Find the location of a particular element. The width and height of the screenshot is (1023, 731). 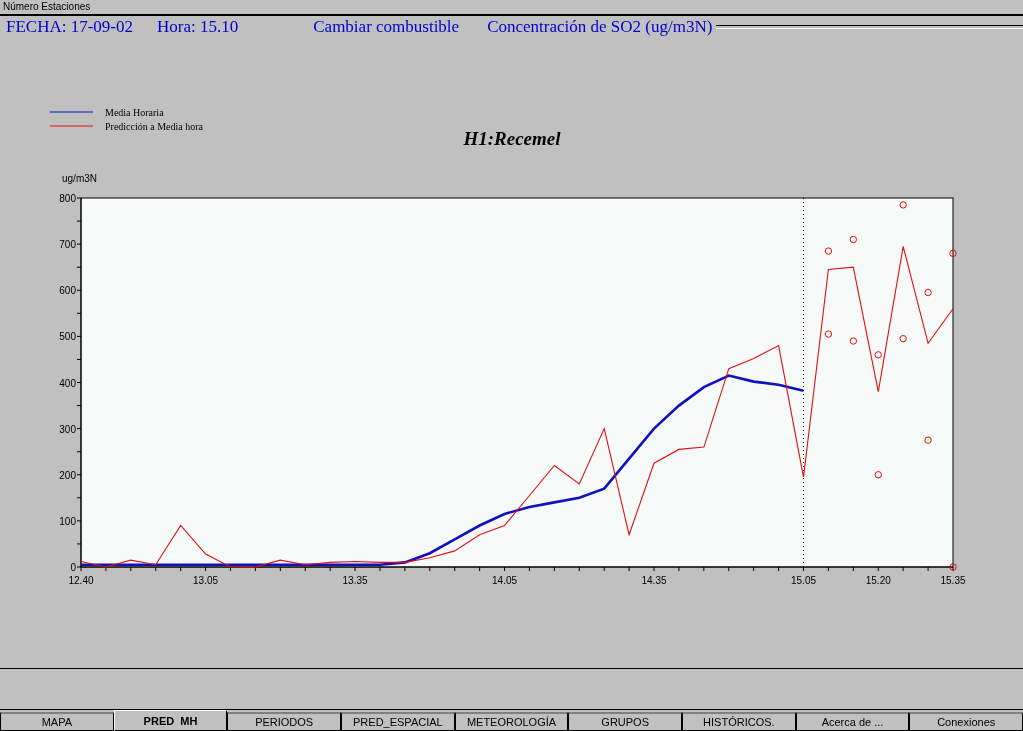

x-tick-label: 12.40 is located at coordinates (81, 580).